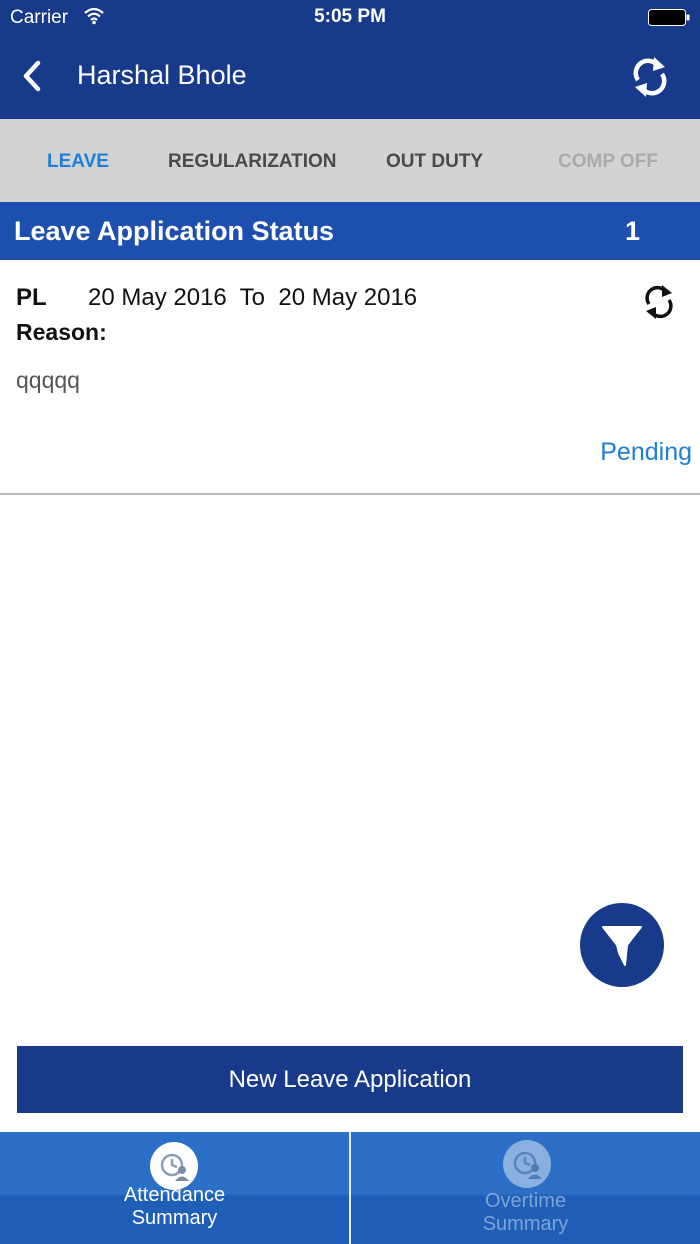  I want to click on clock: 5:05 PM, so click(350, 16).